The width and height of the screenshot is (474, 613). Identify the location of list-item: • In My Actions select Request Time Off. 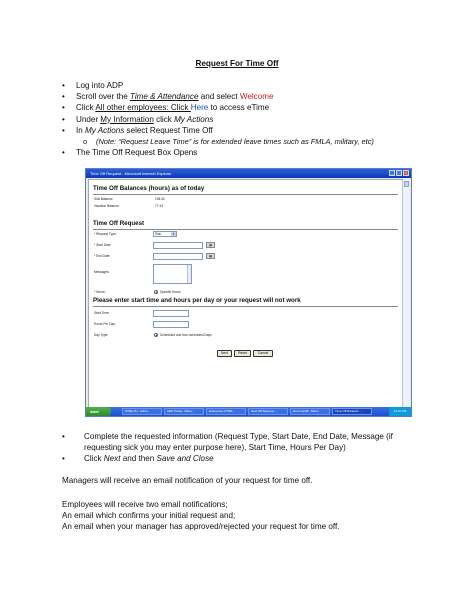
(257, 130).